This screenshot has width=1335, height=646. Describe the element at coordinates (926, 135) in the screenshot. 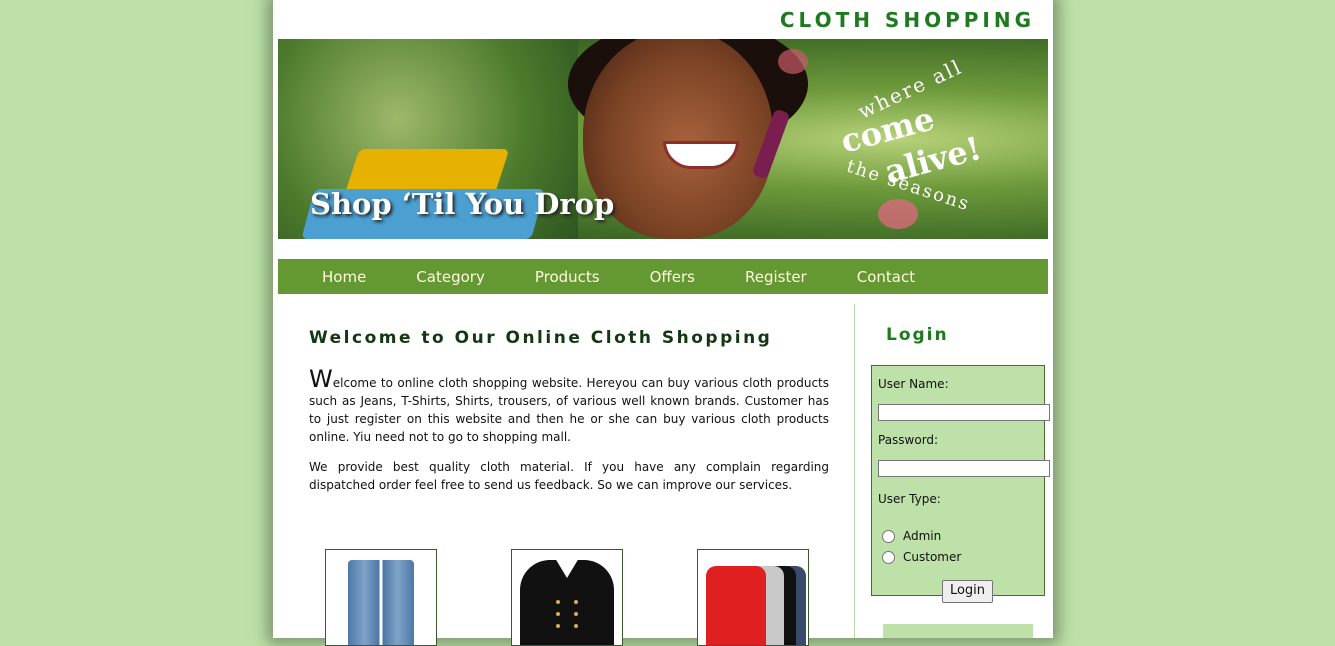

I see `banner-badge: where all come alive! the seasons` at that location.